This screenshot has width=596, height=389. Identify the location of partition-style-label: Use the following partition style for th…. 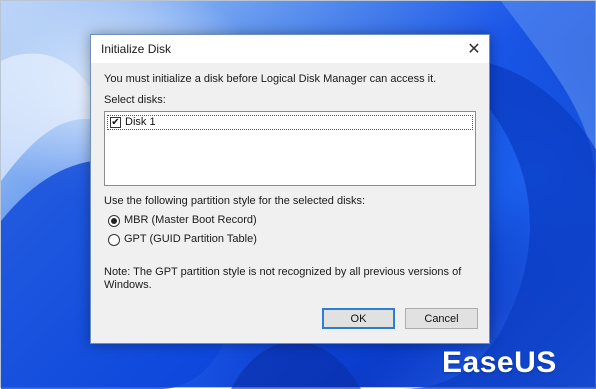
(235, 201).